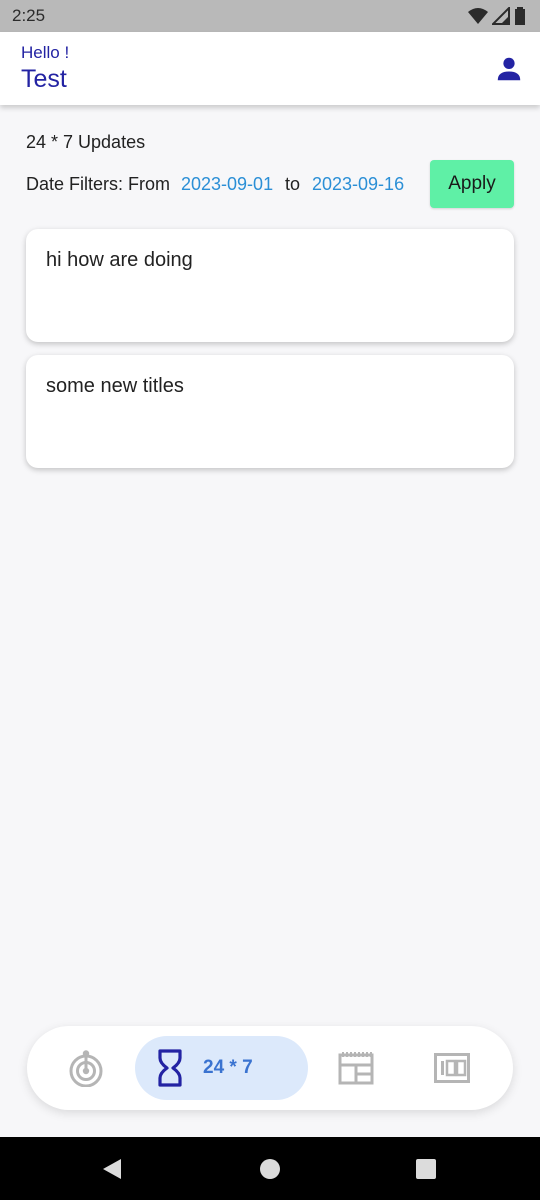 This screenshot has width=540, height=1200. I want to click on username: Test, so click(44, 79).